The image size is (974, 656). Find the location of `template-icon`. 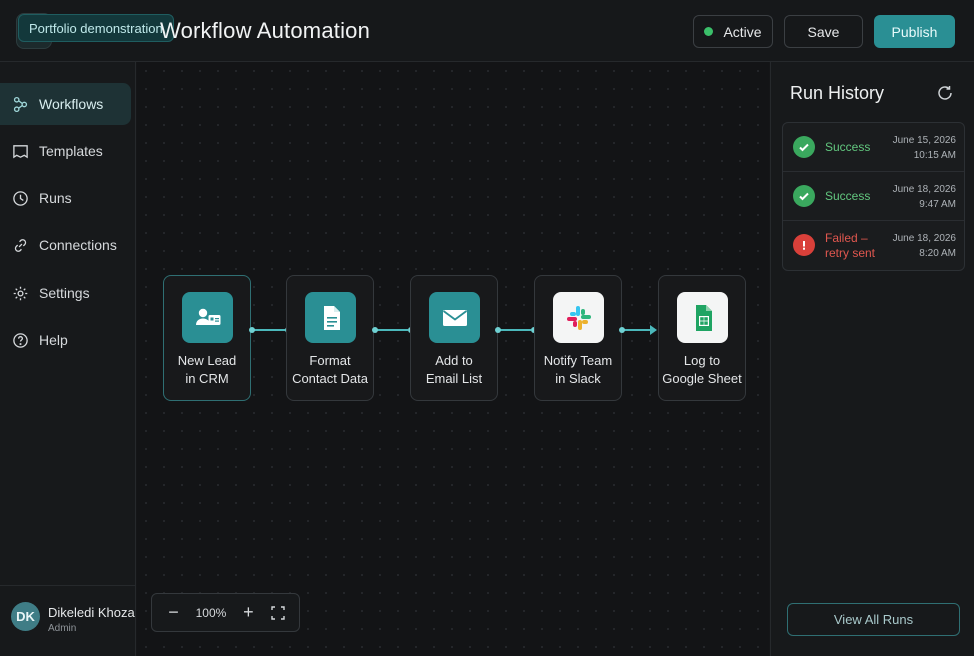

template-icon is located at coordinates (20, 151).